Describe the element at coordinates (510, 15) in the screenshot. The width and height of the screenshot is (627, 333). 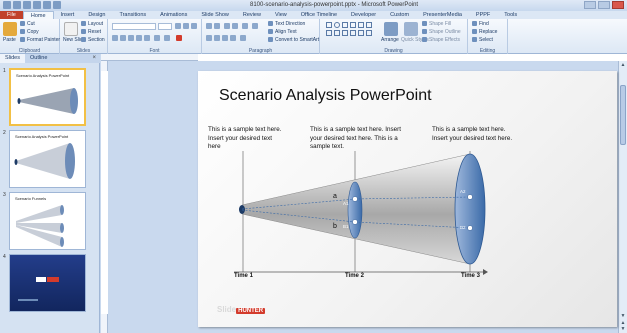
I see `tab-tools: Tools` at that location.